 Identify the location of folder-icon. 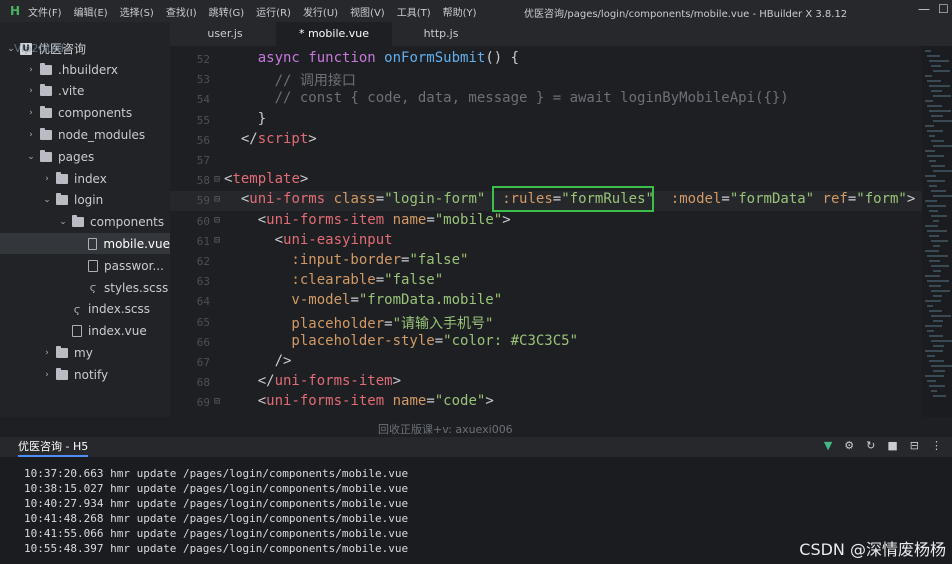
(62, 177).